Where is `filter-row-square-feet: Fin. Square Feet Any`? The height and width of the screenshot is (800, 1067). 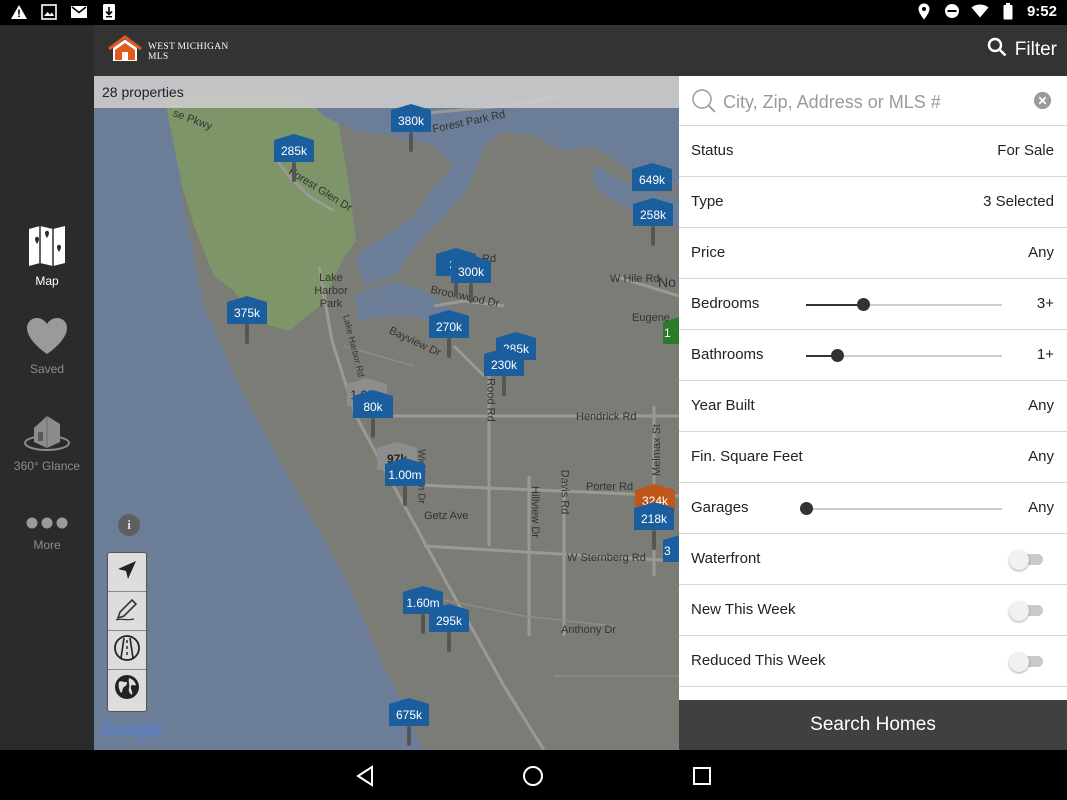 filter-row-square-feet: Fin. Square Feet Any is located at coordinates (873, 457).